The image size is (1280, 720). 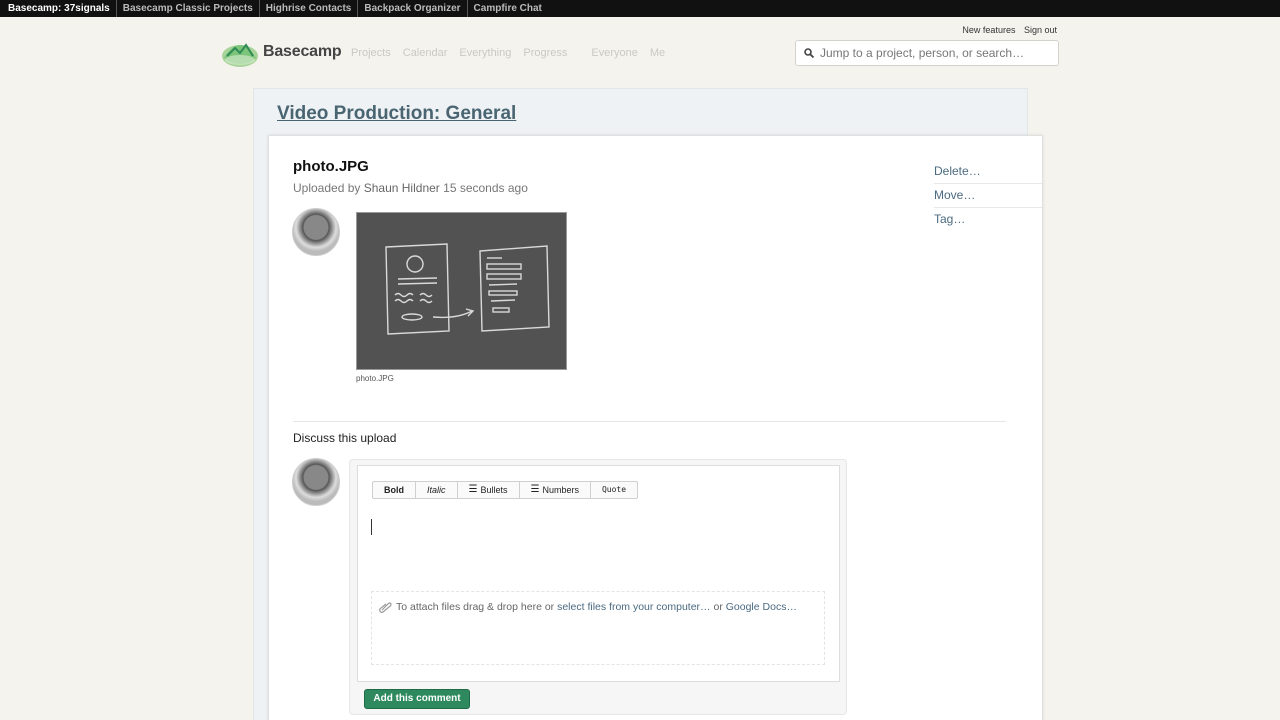 What do you see at coordinates (614, 53) in the screenshot?
I see `nav-everyone: Everyone` at bounding box center [614, 53].